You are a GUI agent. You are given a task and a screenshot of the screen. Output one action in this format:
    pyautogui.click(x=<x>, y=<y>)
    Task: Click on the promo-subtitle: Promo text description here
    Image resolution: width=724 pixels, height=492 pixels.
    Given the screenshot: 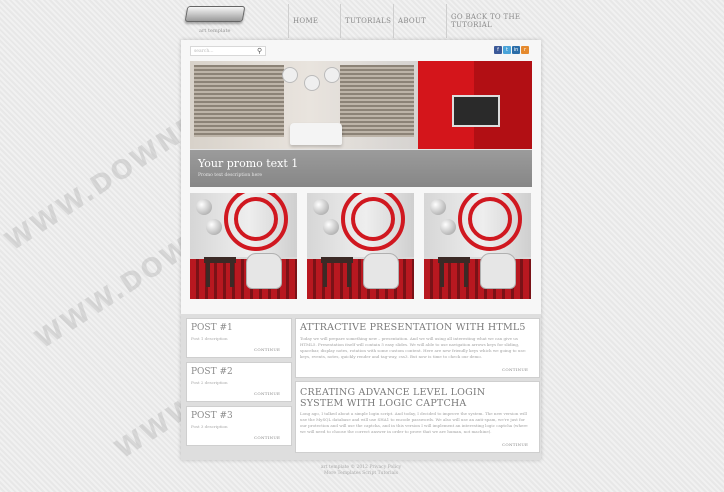 What is the action you would take?
    pyautogui.click(x=230, y=175)
    